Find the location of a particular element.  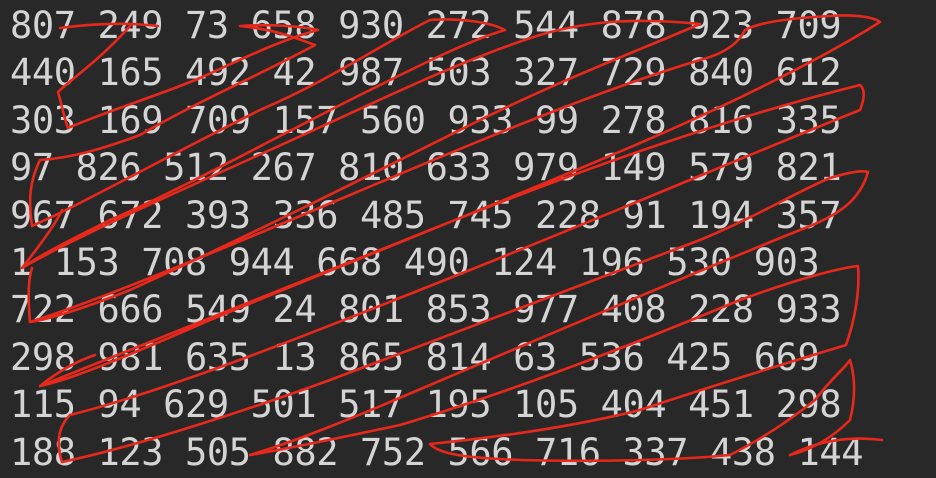

number-row-3: 303 169 709 157 560 933 99 278 816 335 is located at coordinates (426, 120).